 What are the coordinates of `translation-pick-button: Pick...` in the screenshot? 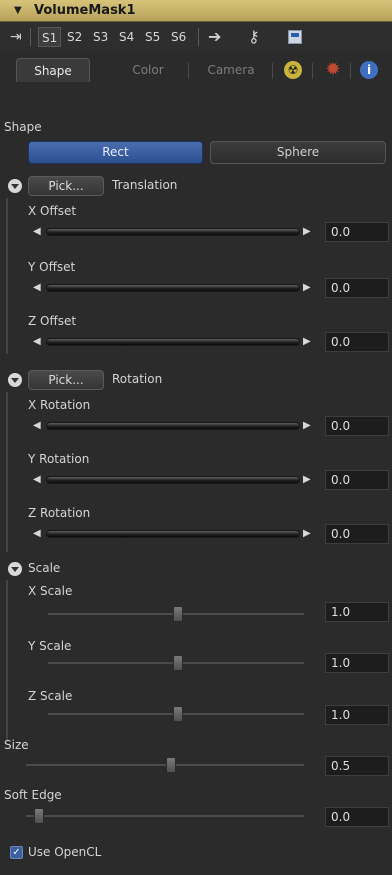 It's located at (66, 186).